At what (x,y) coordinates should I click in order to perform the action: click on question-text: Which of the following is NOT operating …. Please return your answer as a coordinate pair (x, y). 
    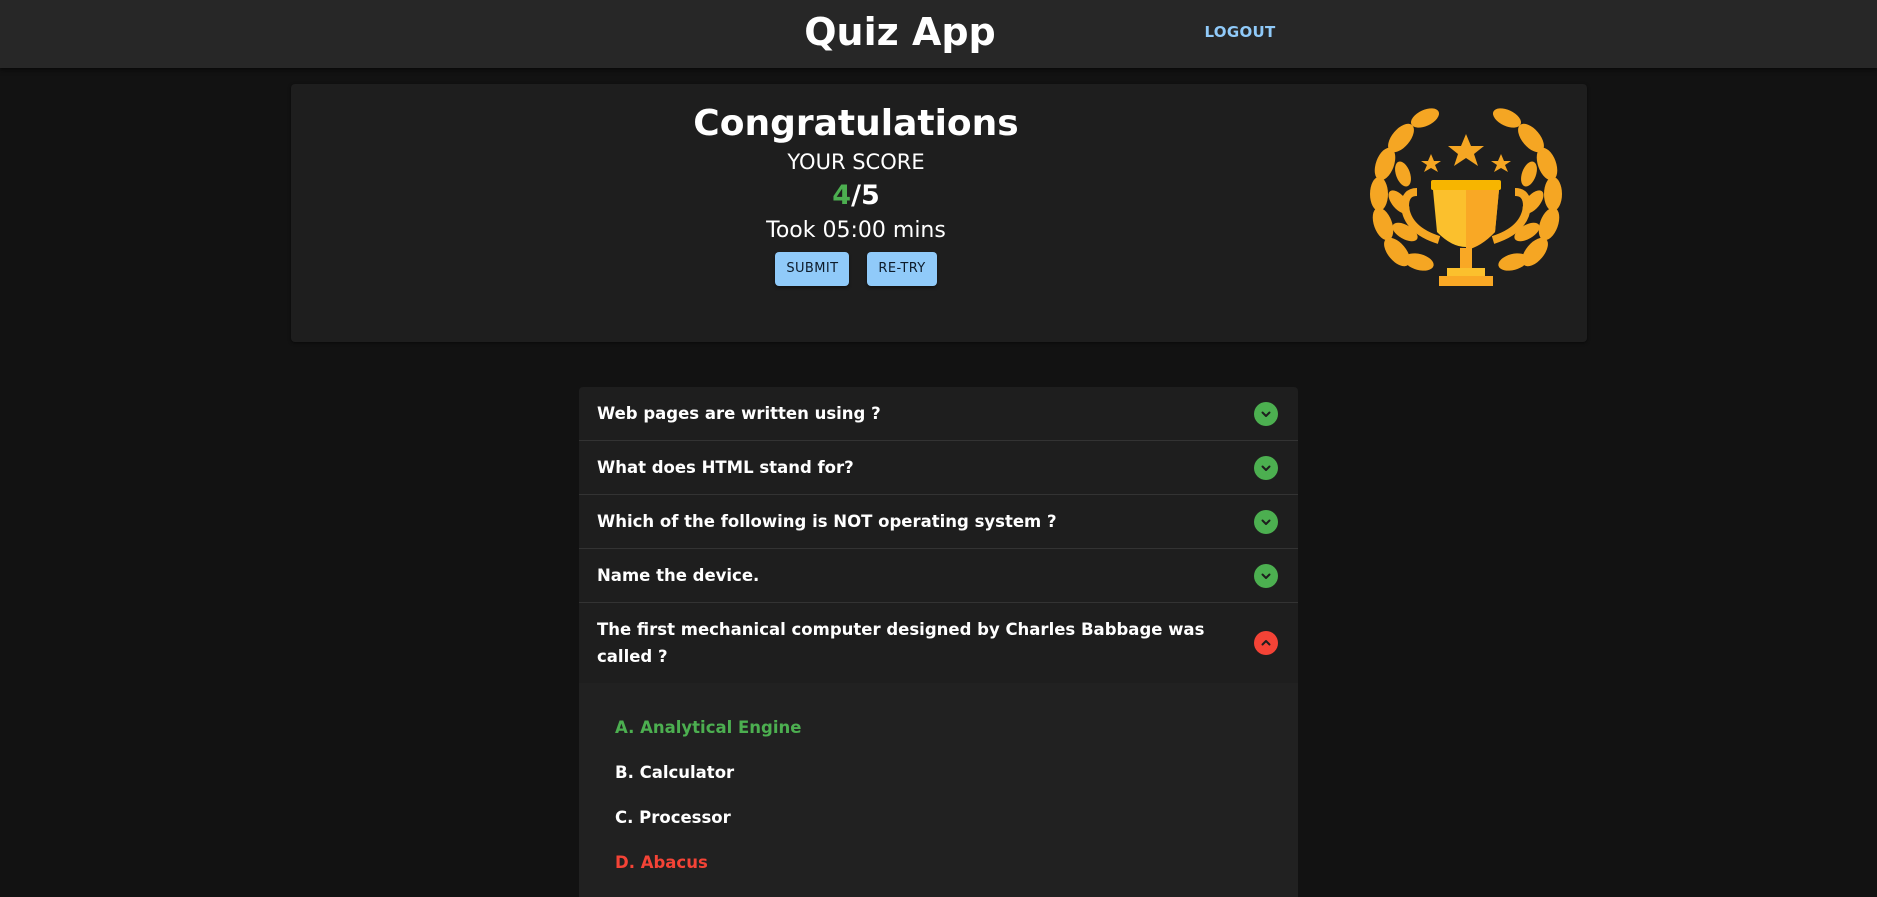
    Looking at the image, I should click on (827, 521).